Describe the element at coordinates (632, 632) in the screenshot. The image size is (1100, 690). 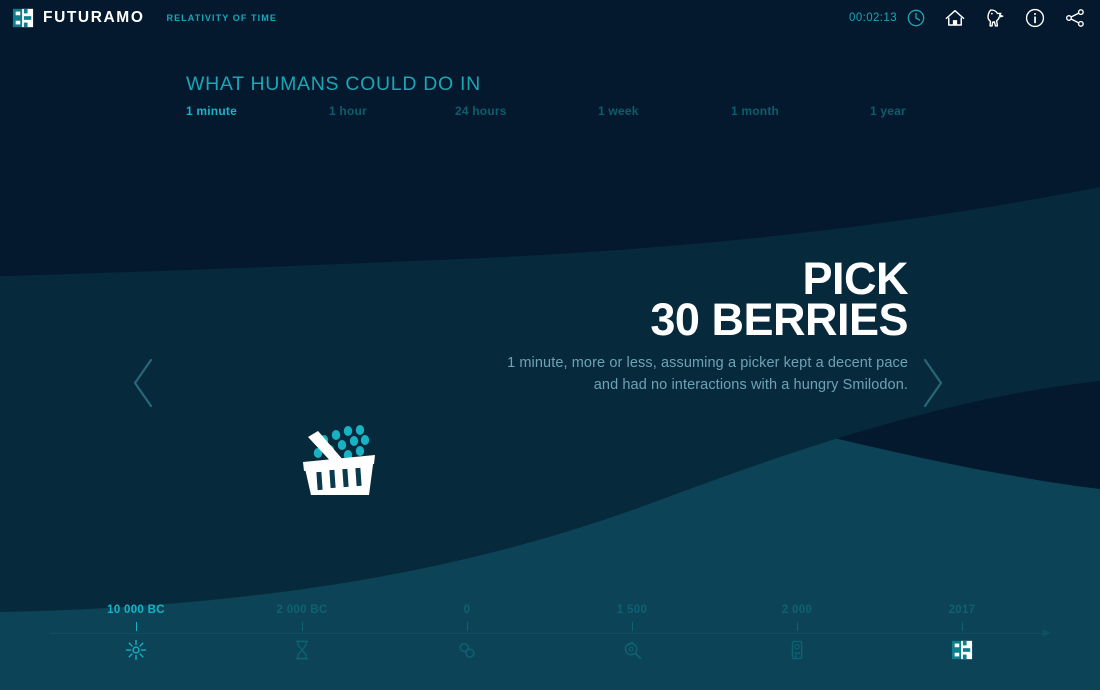
I see `timeline-node-1-500: 1 500` at that location.